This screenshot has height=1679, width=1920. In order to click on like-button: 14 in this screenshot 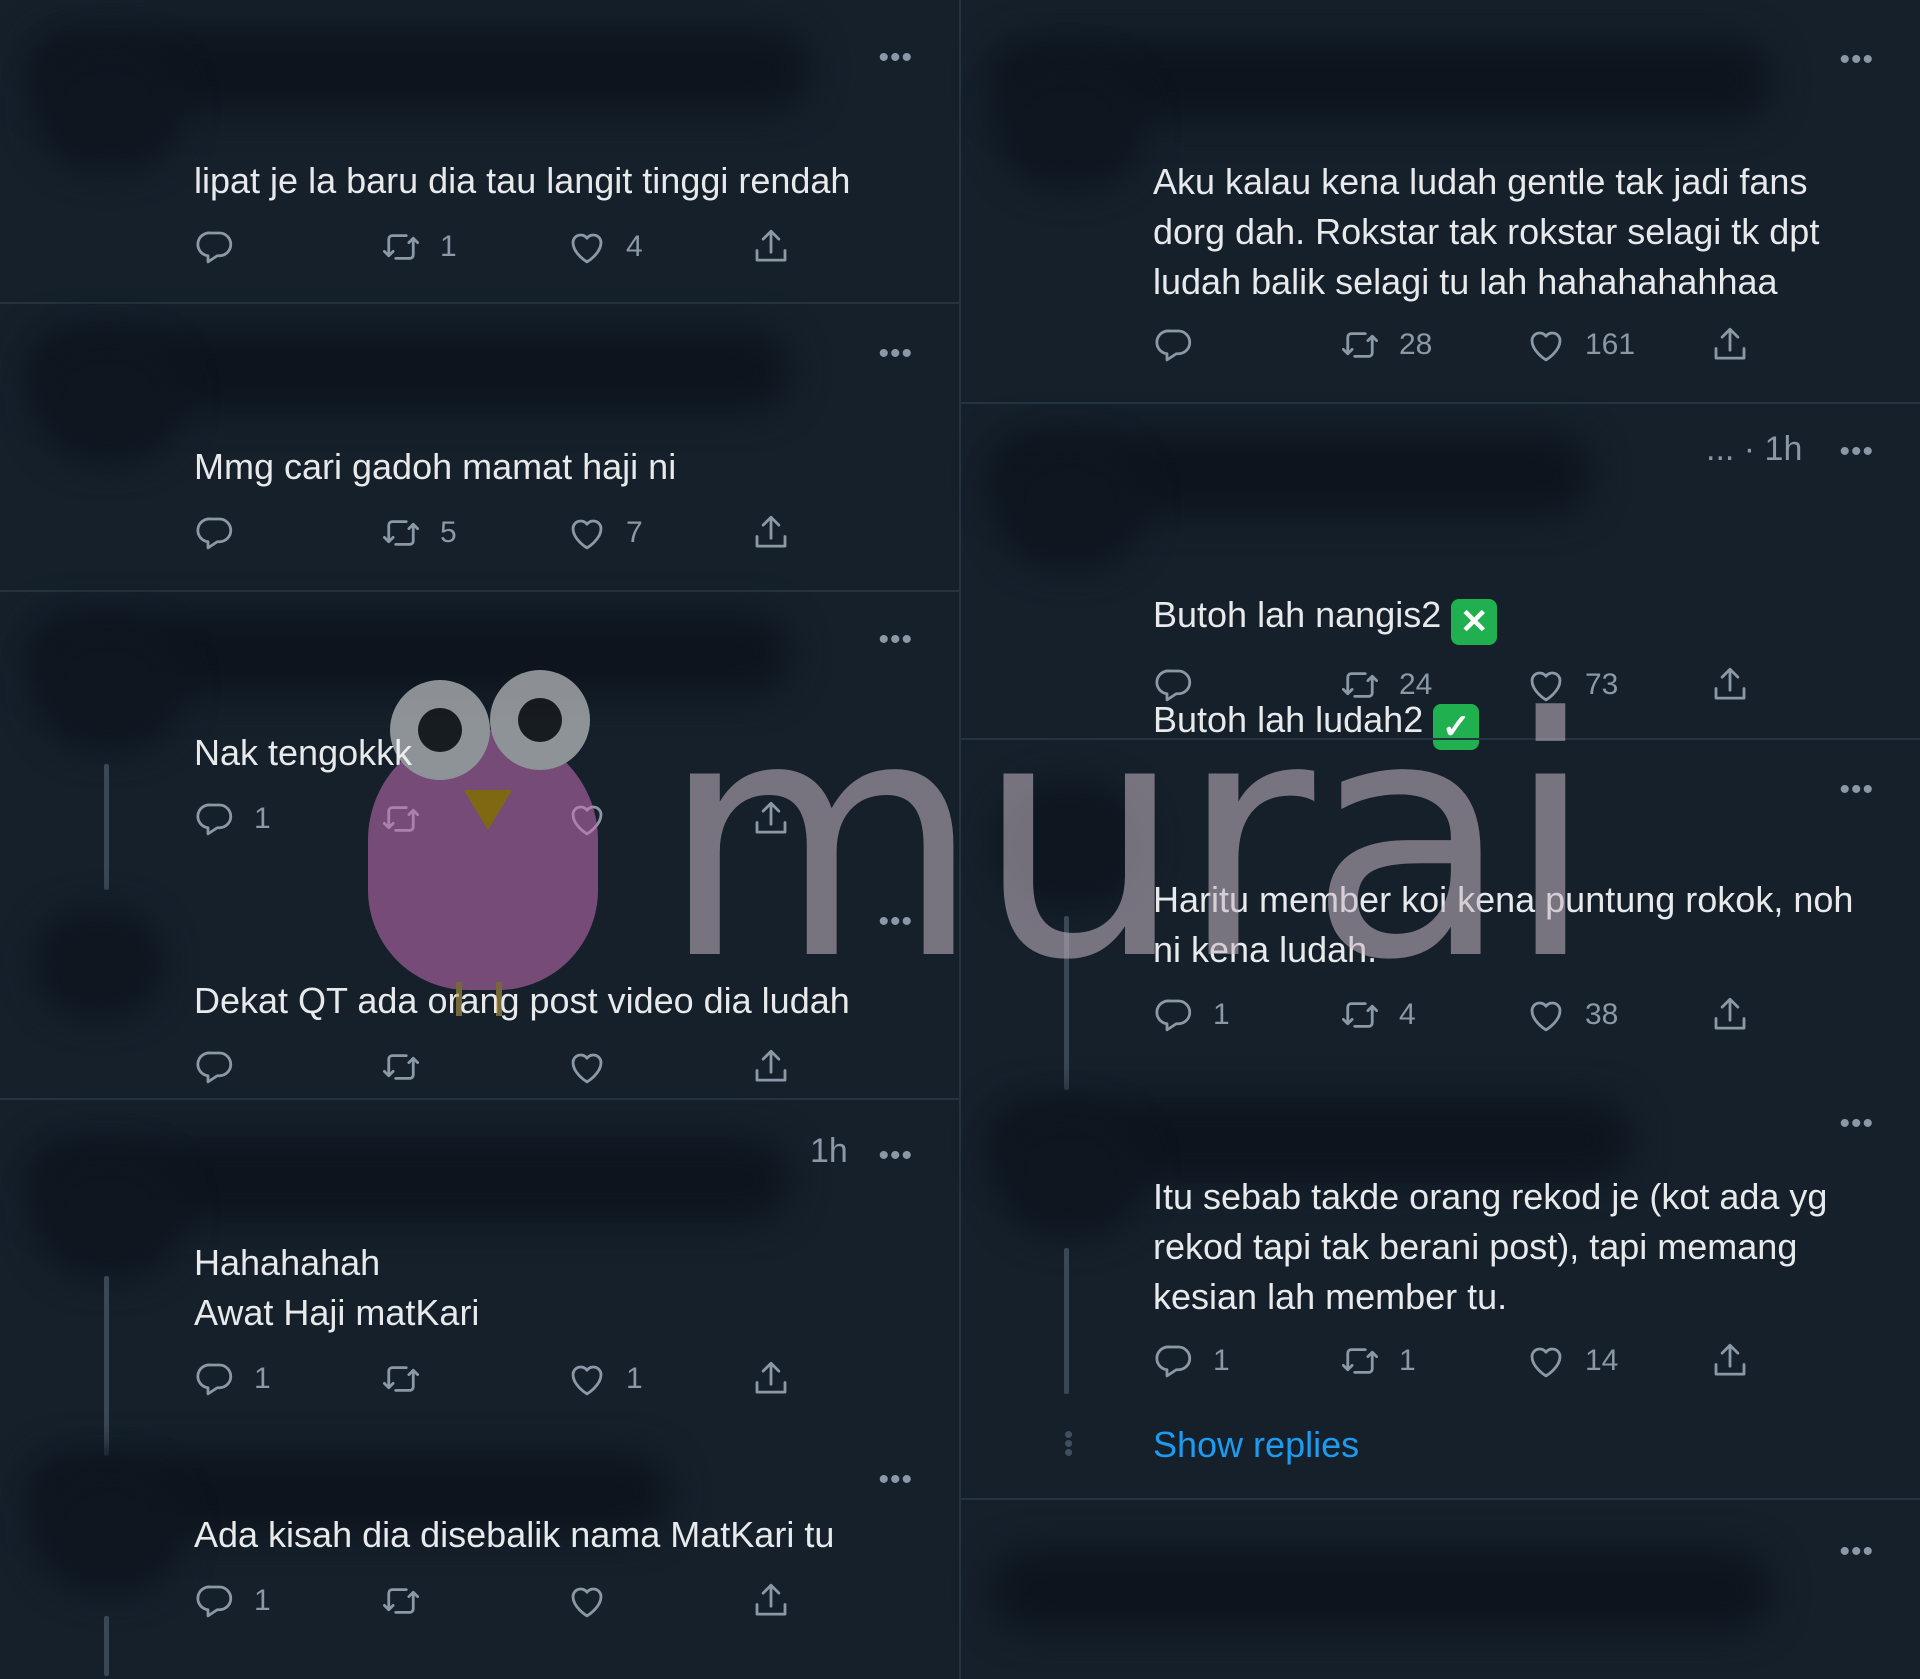, I will do `click(1571, 1361)`.